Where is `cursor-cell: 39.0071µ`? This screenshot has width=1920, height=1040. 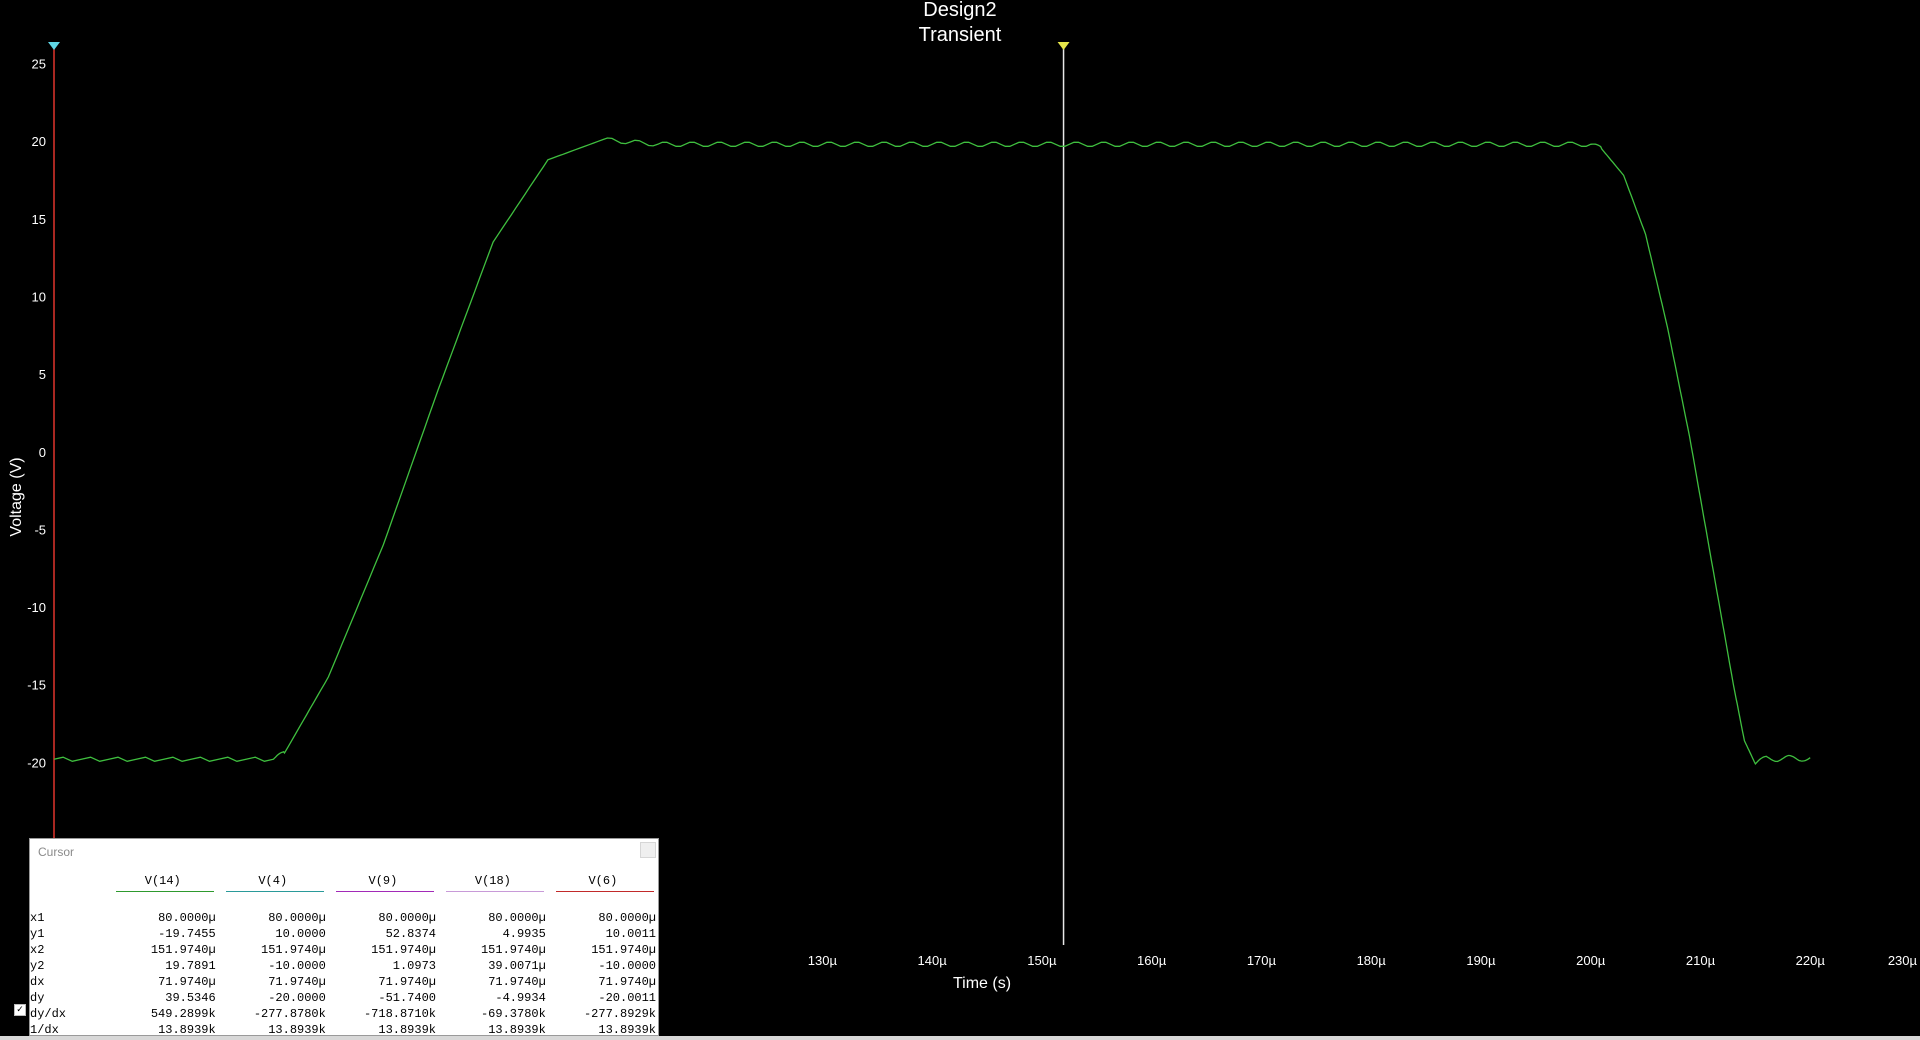 cursor-cell: 39.0071µ is located at coordinates (517, 966).